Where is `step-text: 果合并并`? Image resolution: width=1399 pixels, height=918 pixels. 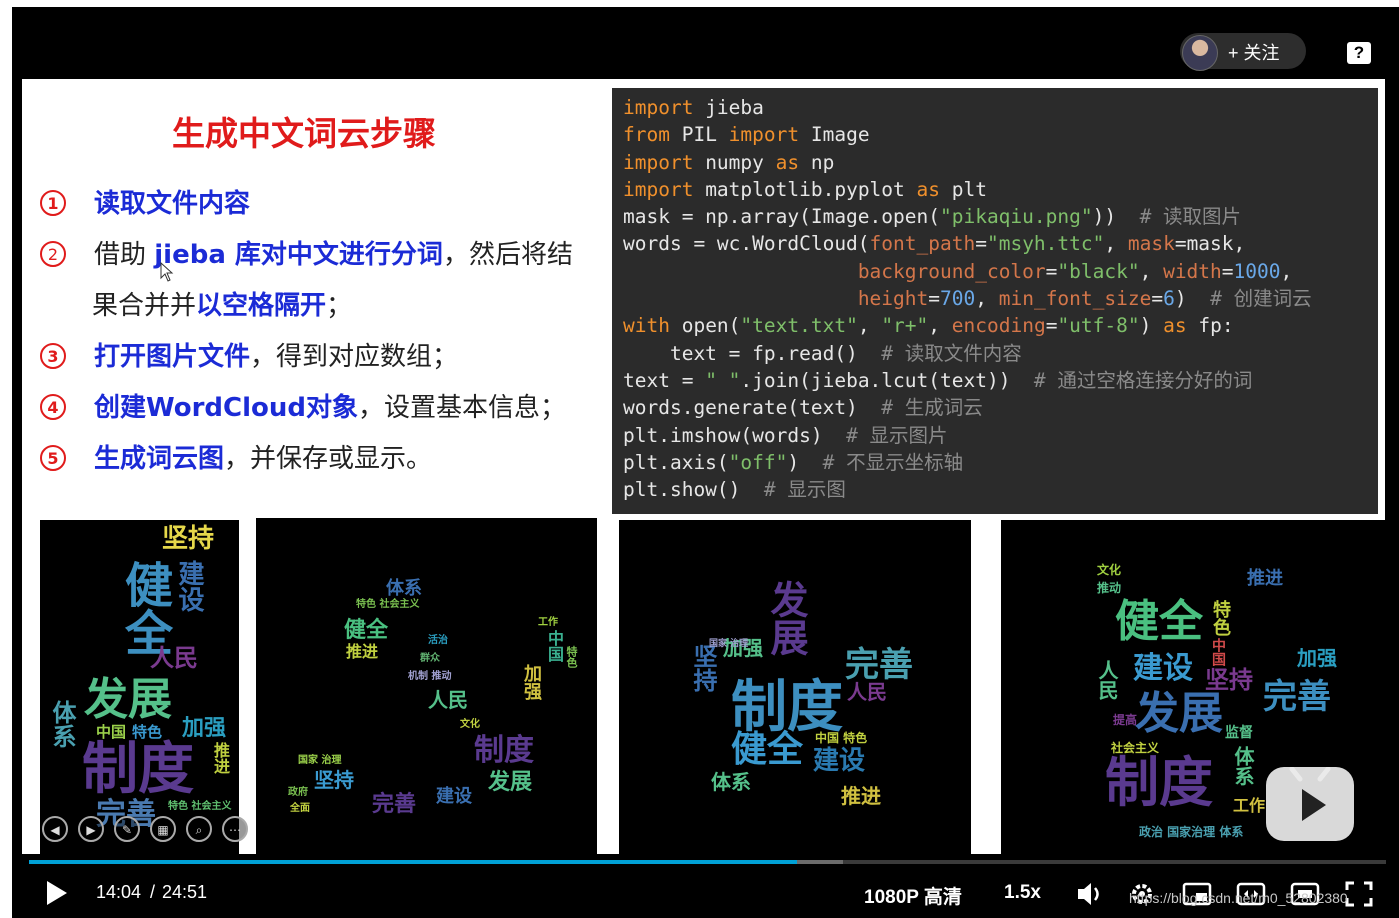
step-text: 果合并并 is located at coordinates (144, 306).